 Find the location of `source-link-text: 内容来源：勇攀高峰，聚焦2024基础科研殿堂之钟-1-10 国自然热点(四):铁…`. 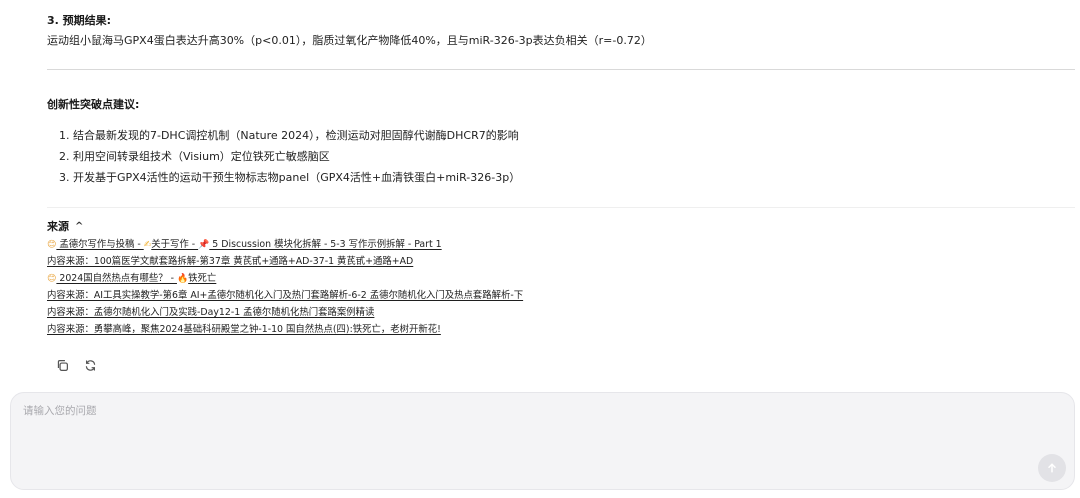

source-link-text: 内容来源：勇攀高峰，聚焦2024基础科研殿堂之钟-1-10 国自然热点(四):铁… is located at coordinates (244, 329).